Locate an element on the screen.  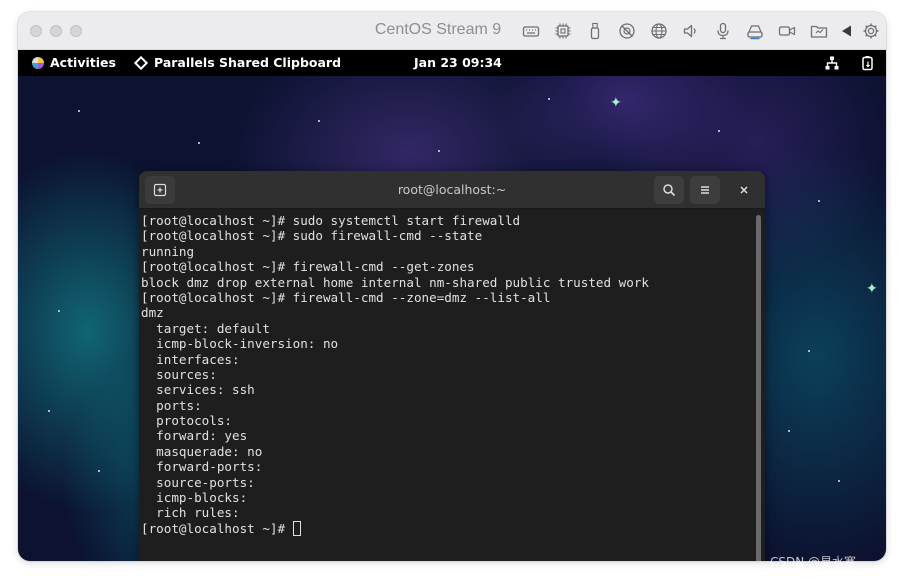
search-icon is located at coordinates (669, 190).